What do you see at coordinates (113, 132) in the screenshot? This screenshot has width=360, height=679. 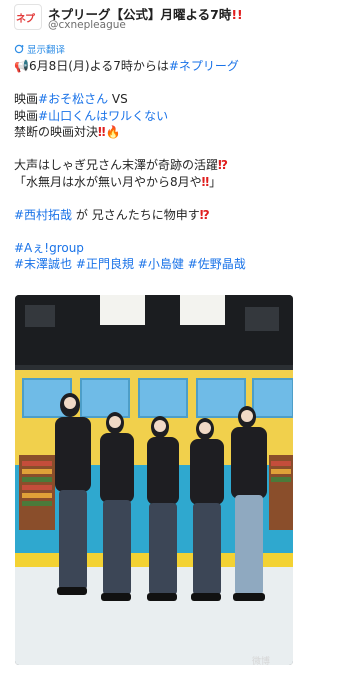 I see `fire-icon: 🔥` at bounding box center [113, 132].